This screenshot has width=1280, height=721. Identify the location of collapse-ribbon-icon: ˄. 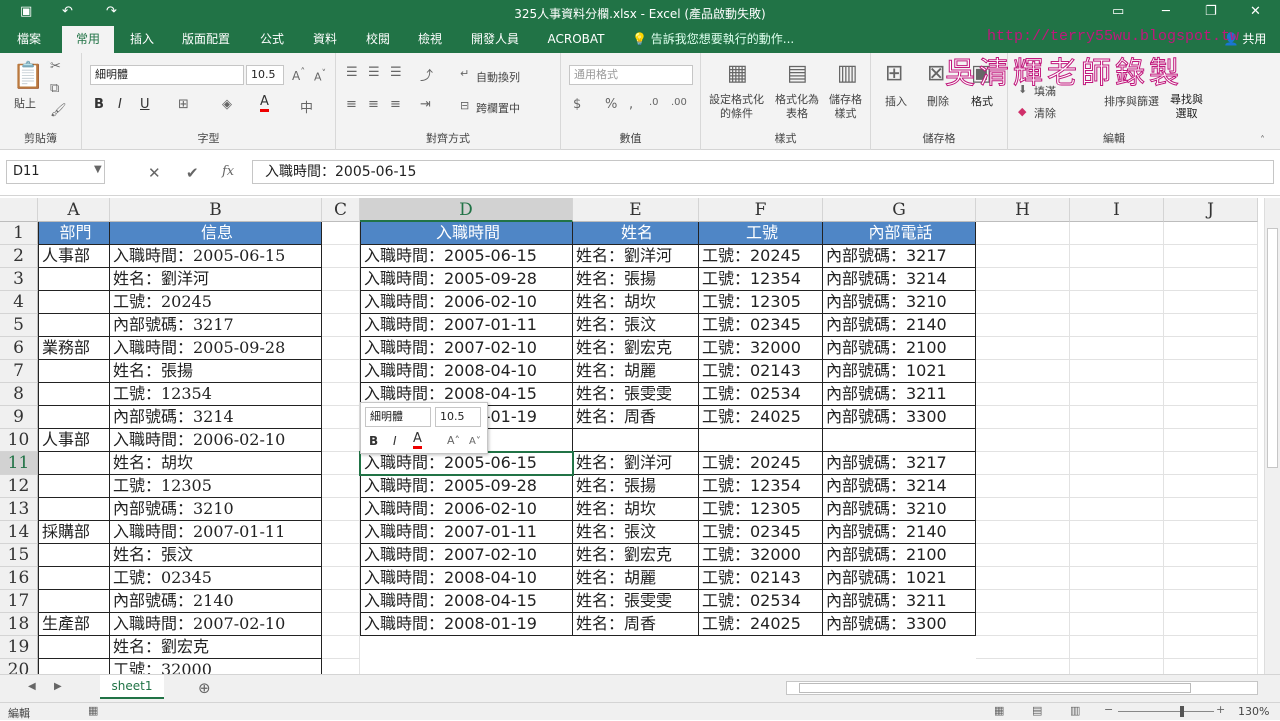
(1262, 140).